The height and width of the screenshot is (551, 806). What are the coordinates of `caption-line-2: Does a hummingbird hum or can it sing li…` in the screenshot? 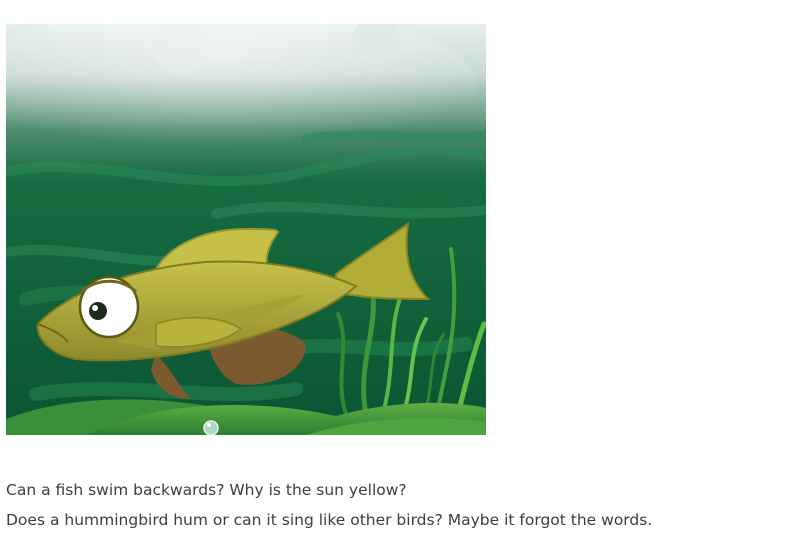 It's located at (329, 520).